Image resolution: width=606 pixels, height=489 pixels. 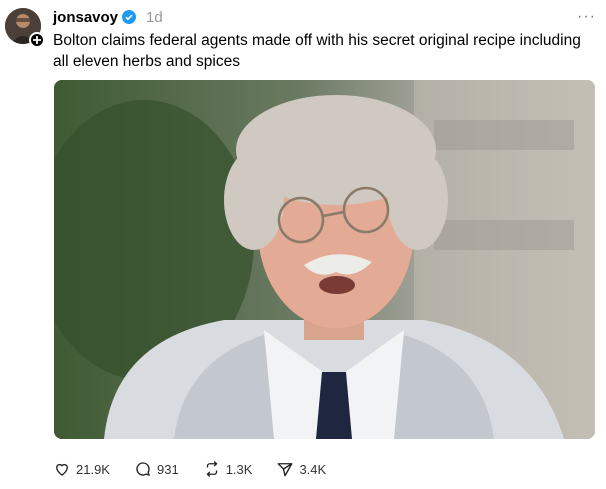 What do you see at coordinates (239, 469) in the screenshot?
I see `repost-count: 1.3K` at bounding box center [239, 469].